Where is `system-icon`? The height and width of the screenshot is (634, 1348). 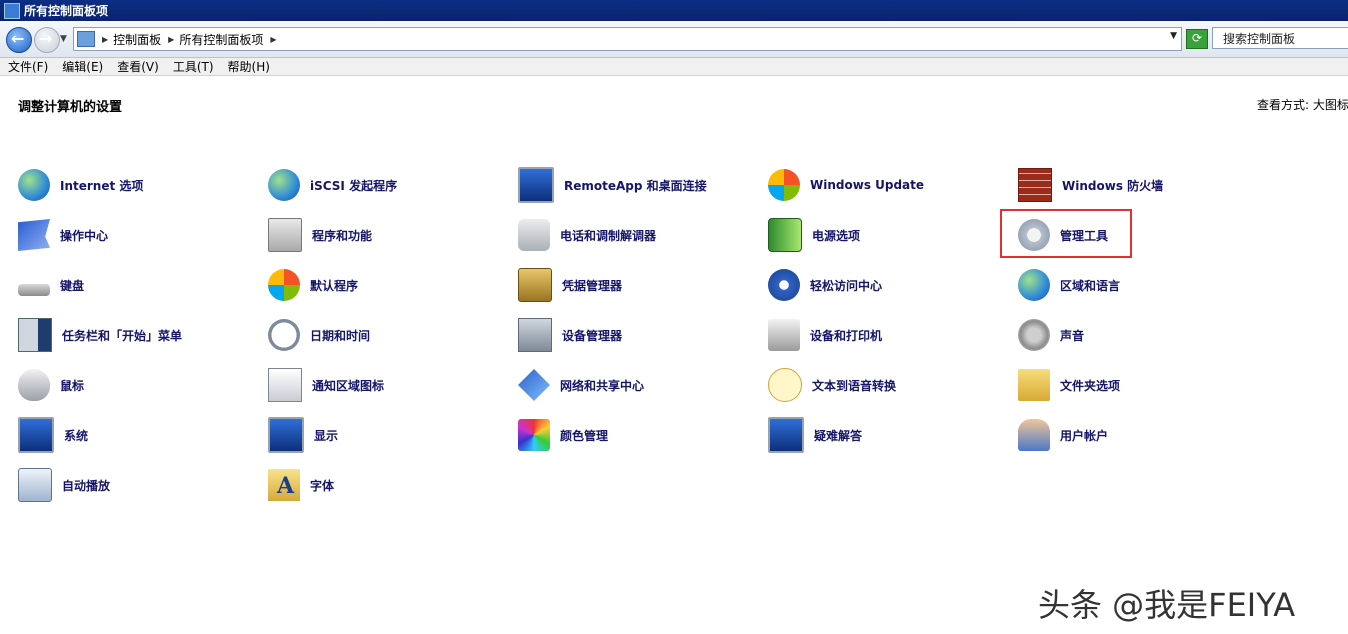
system-icon is located at coordinates (36, 435).